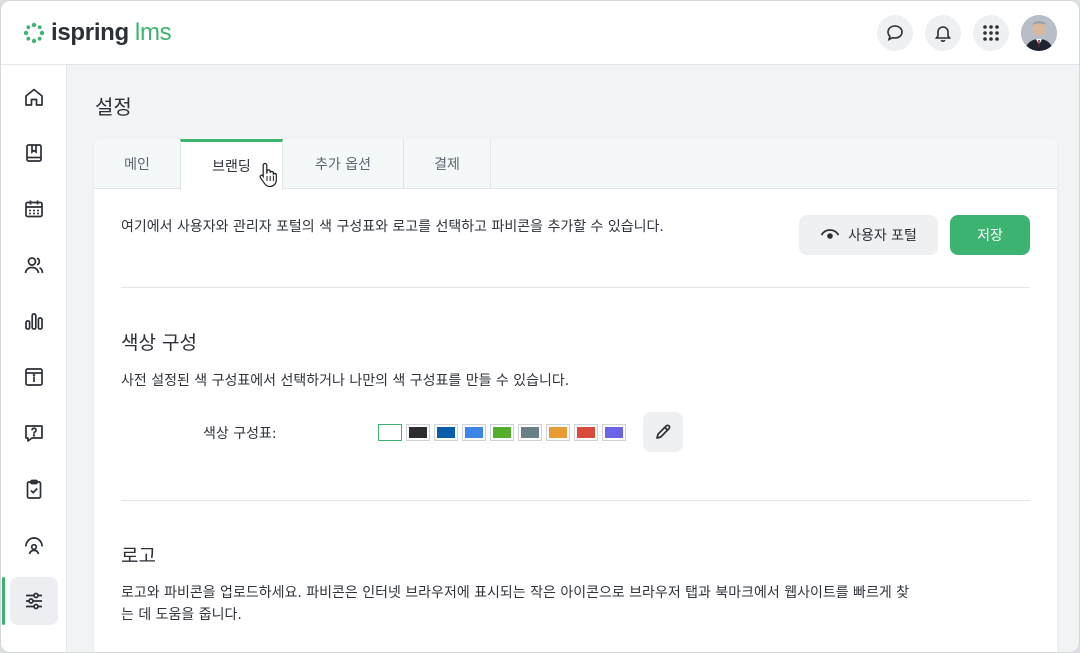 Image resolution: width=1080 pixels, height=653 pixels. I want to click on sliders-icon, so click(34, 601).